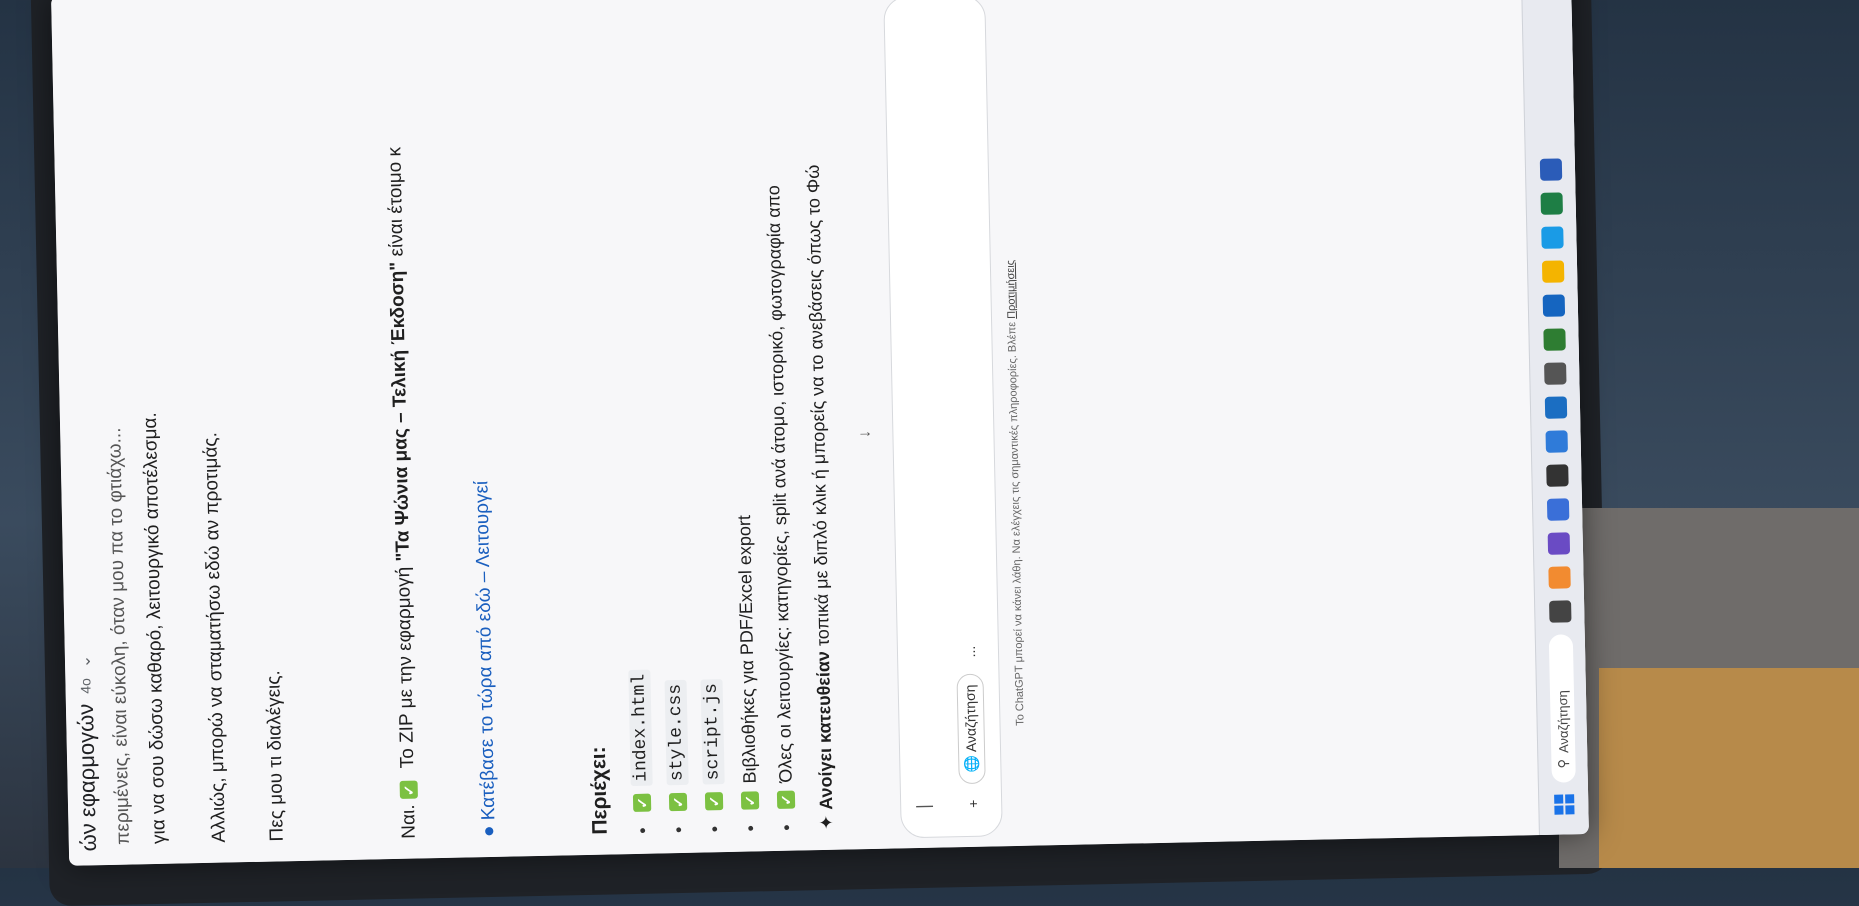 Image resolution: width=1859 pixels, height=906 pixels. What do you see at coordinates (970, 718) in the screenshot?
I see `search-chip-label: Αναζήτηση` at bounding box center [970, 718].